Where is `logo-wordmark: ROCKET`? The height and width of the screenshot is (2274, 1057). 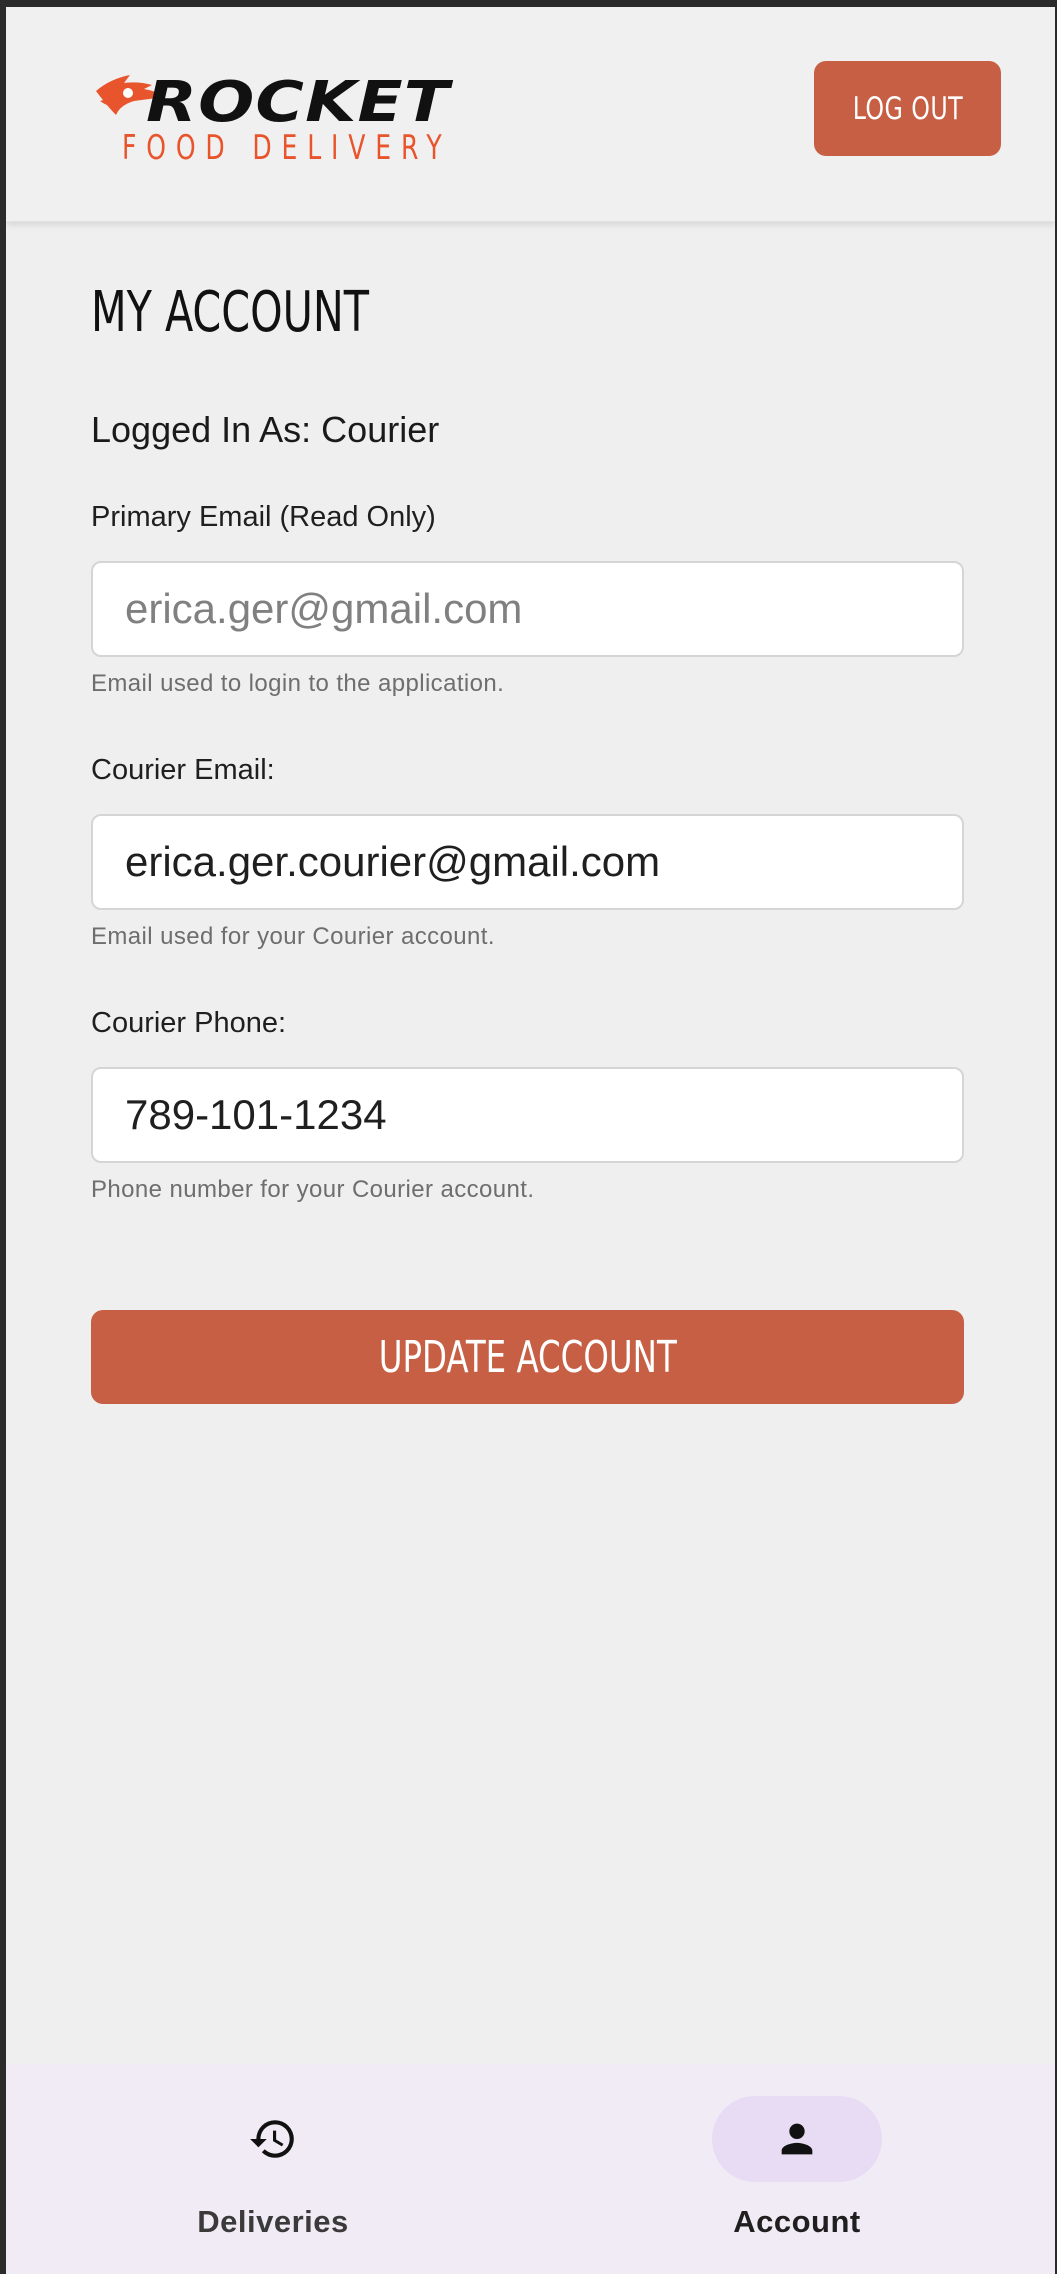
logo-wordmark: ROCKET is located at coordinates (298, 102).